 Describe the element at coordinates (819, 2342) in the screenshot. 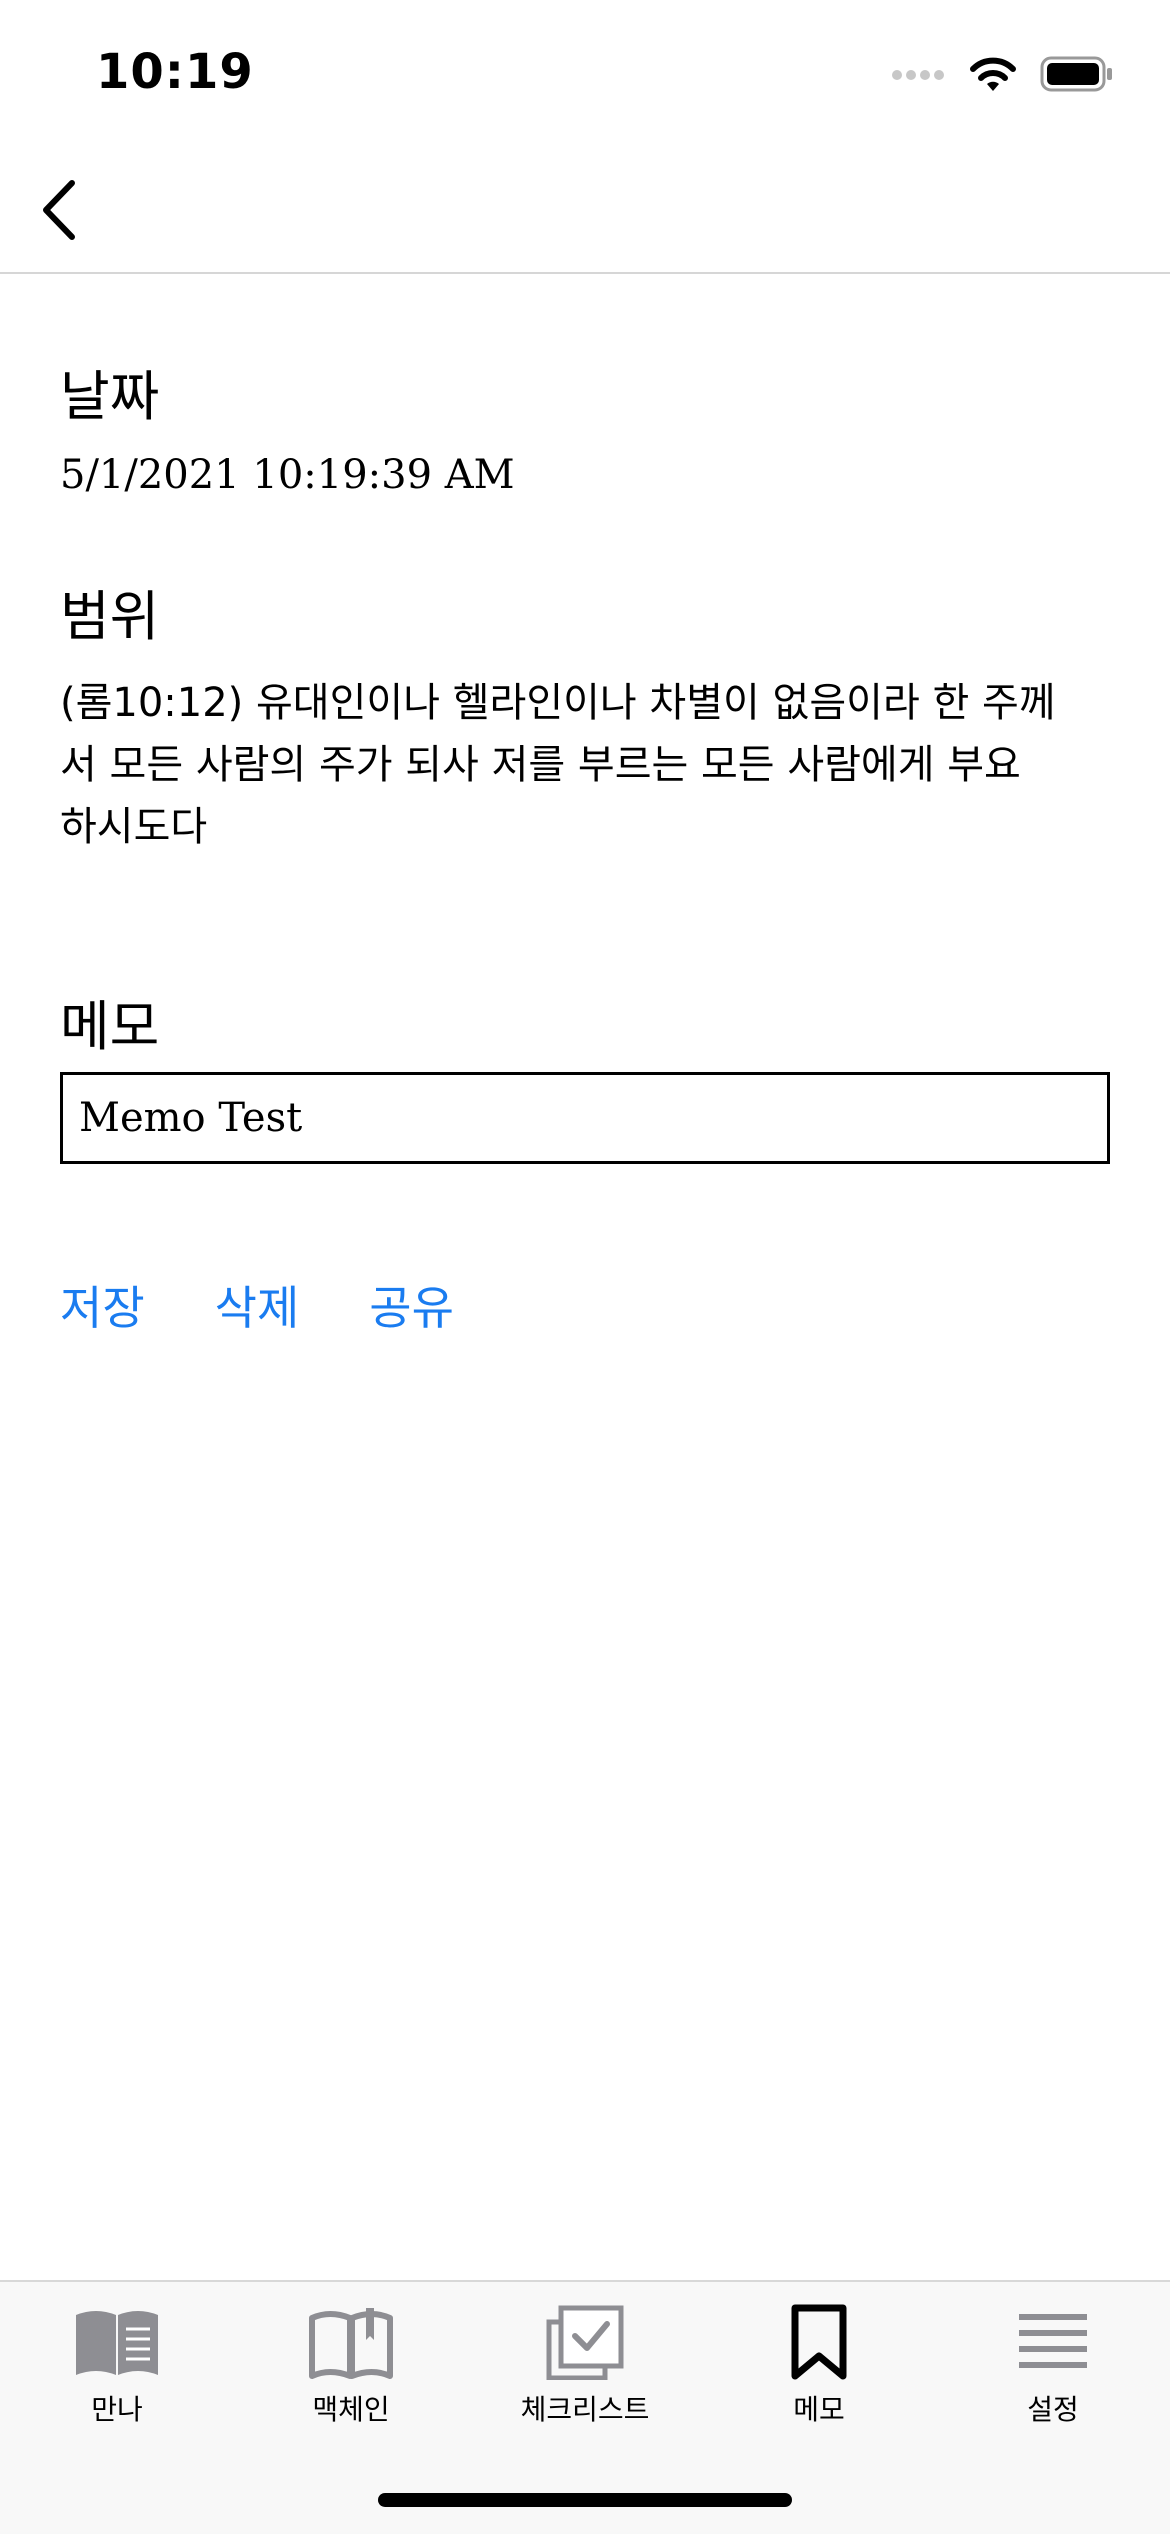

I see `bookmark-icon` at that location.